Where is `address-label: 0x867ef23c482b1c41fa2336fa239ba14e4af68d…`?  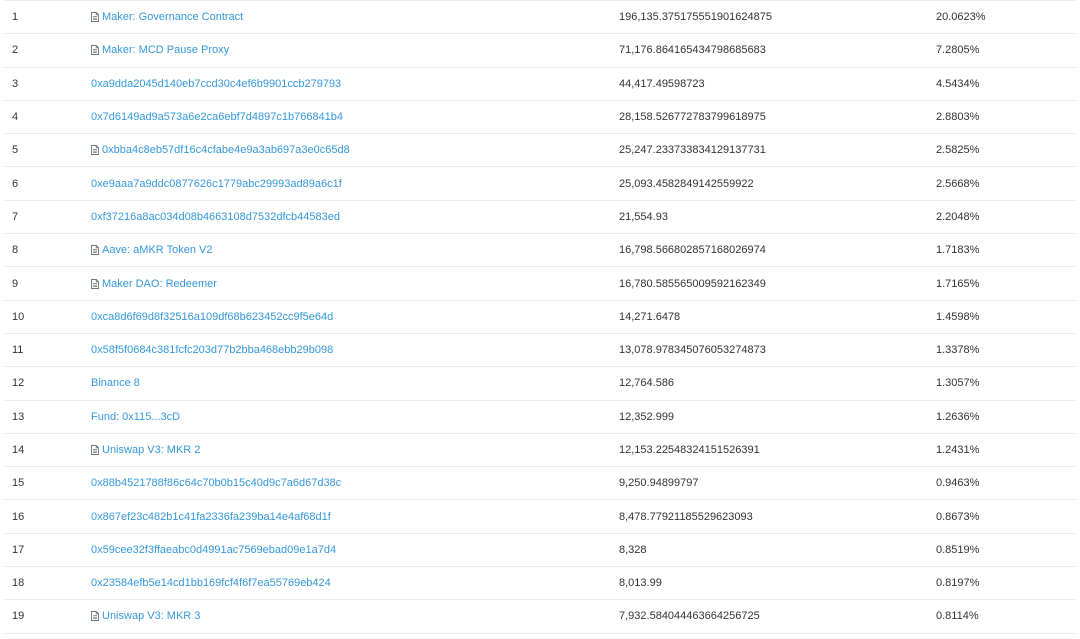 address-label: 0x867ef23c482b1c41fa2336fa239ba14e4af68d… is located at coordinates (211, 516).